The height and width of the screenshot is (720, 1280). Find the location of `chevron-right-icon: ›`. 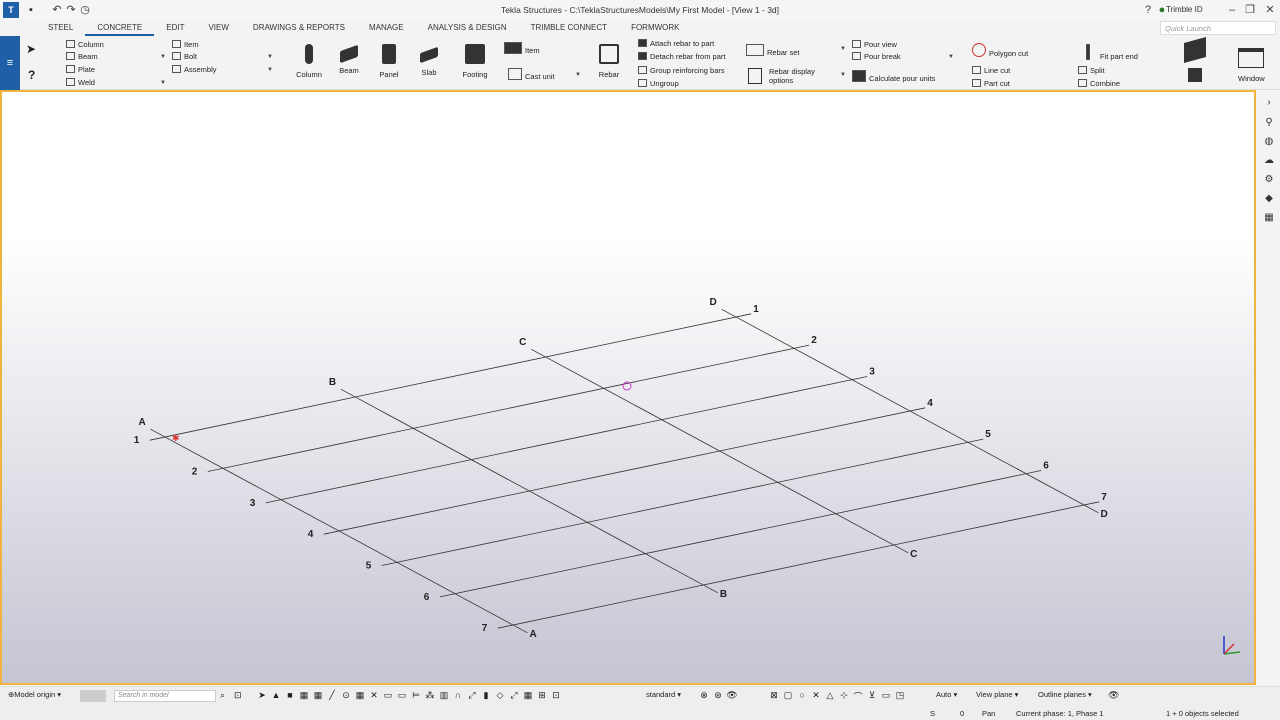

chevron-right-icon: › is located at coordinates (1269, 103).